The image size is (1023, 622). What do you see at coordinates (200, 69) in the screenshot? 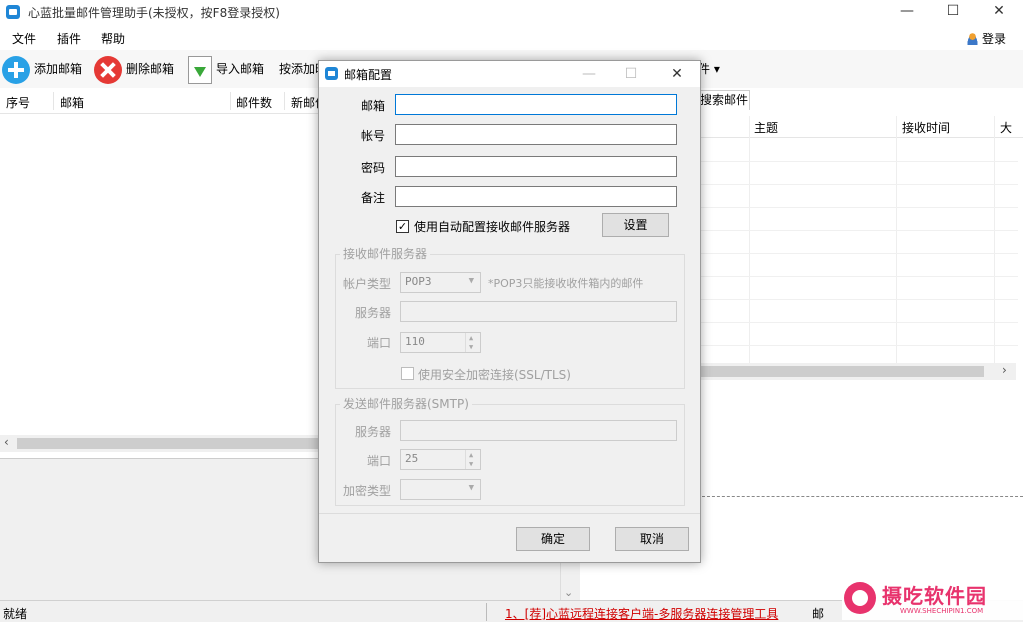
I see `import-icon` at bounding box center [200, 69].